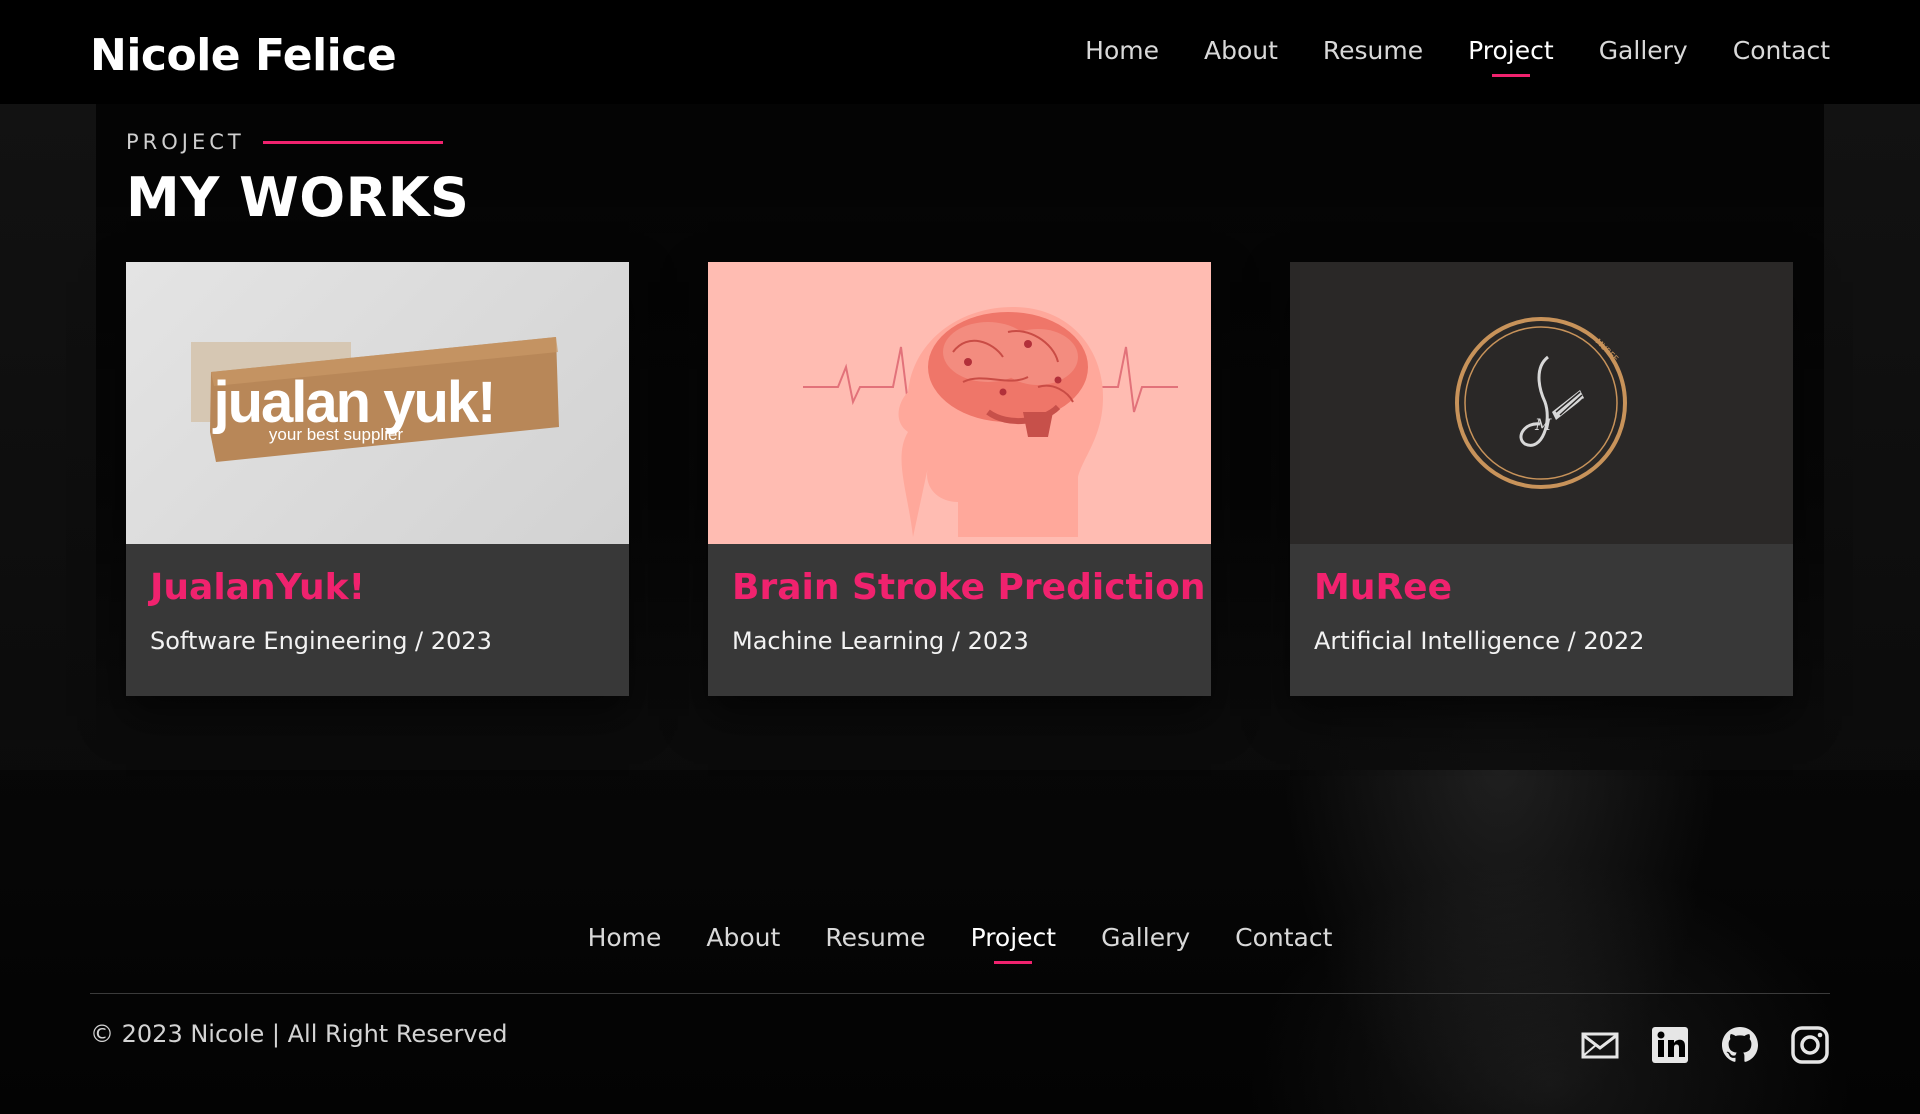 This screenshot has width=1920, height=1114. I want to click on instagram-icon, so click(1810, 1045).